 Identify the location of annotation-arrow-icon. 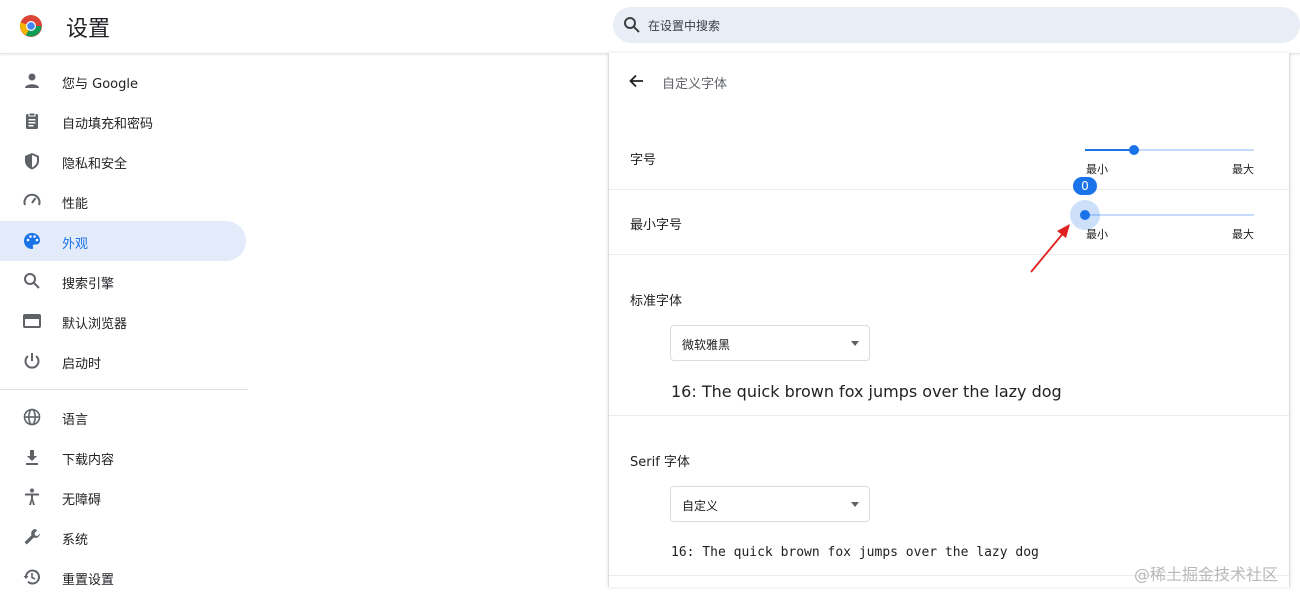
(1050, 248).